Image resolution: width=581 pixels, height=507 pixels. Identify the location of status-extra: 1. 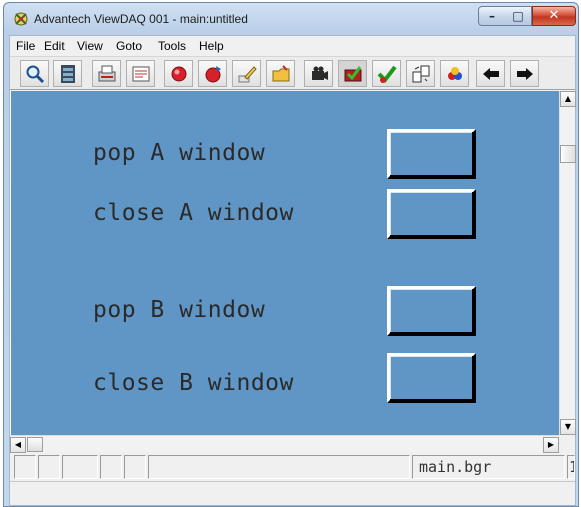
(571, 467).